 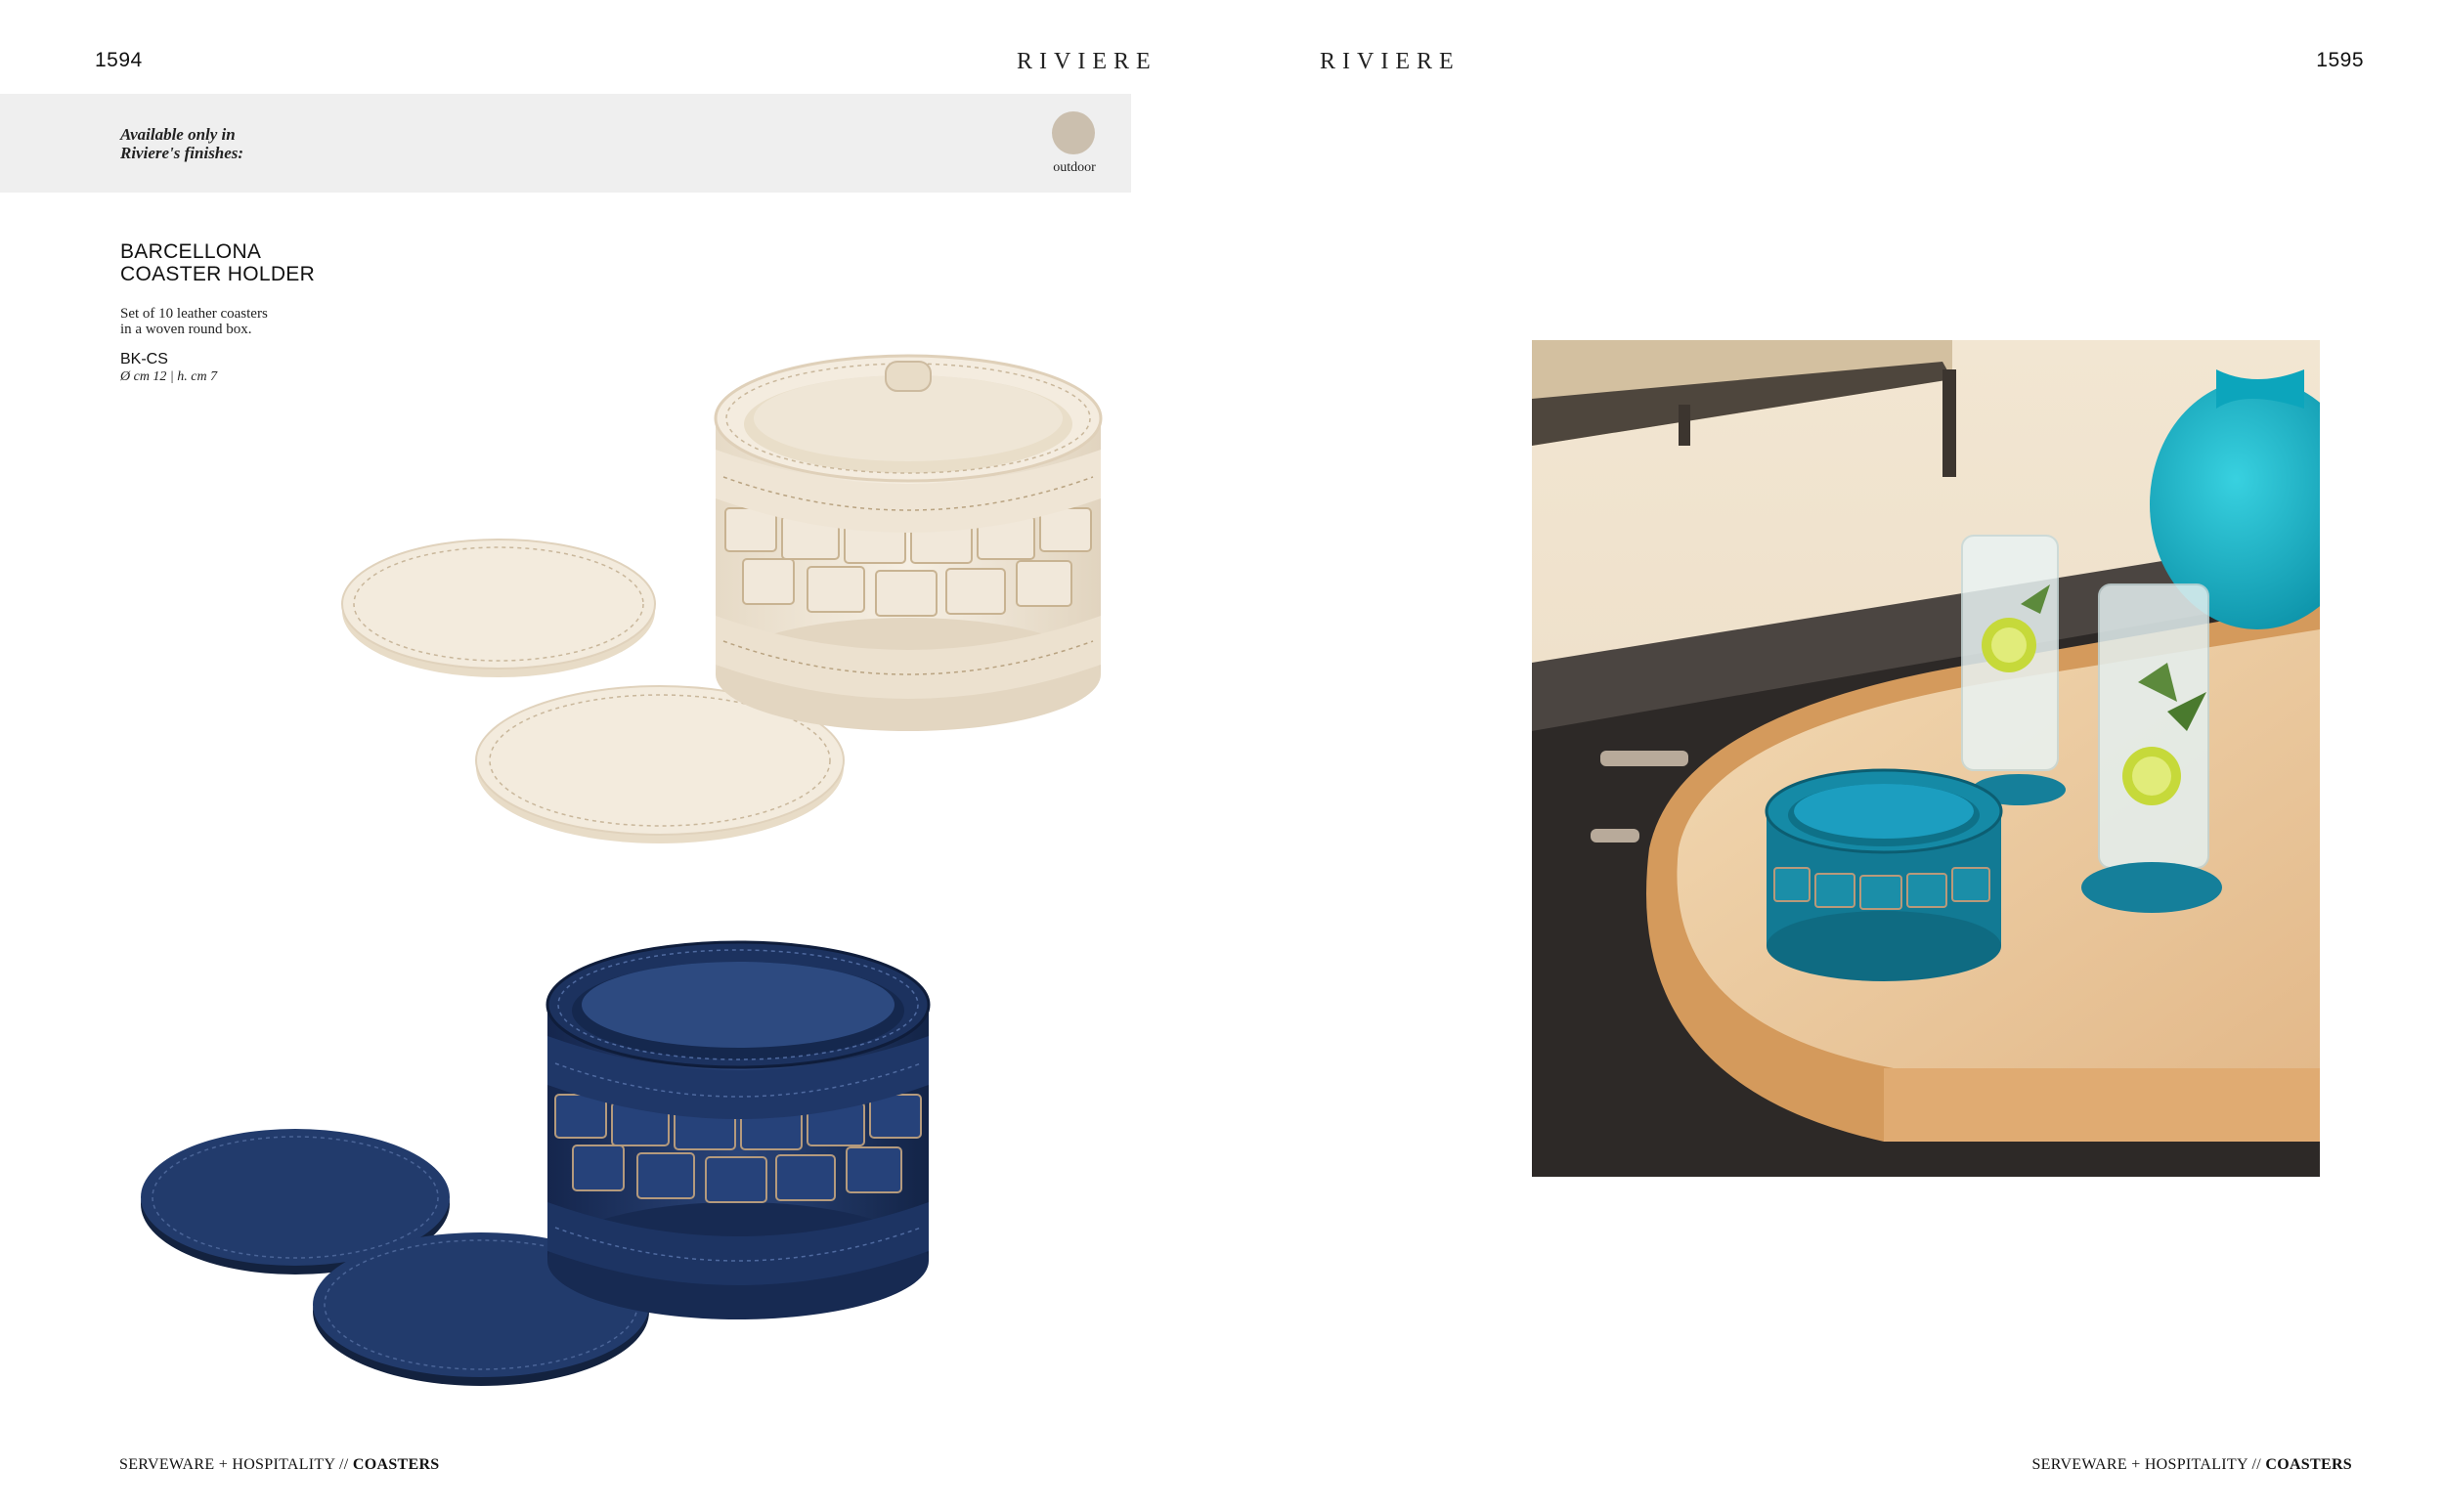 I want to click on finishes-intro: Available only in Riviere's finishes:, so click(x=181, y=143).